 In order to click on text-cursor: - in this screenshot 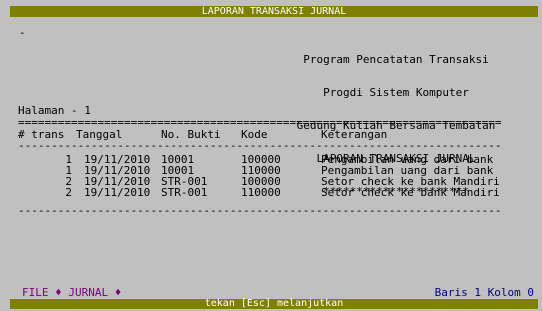, I will do `click(22, 32)`.